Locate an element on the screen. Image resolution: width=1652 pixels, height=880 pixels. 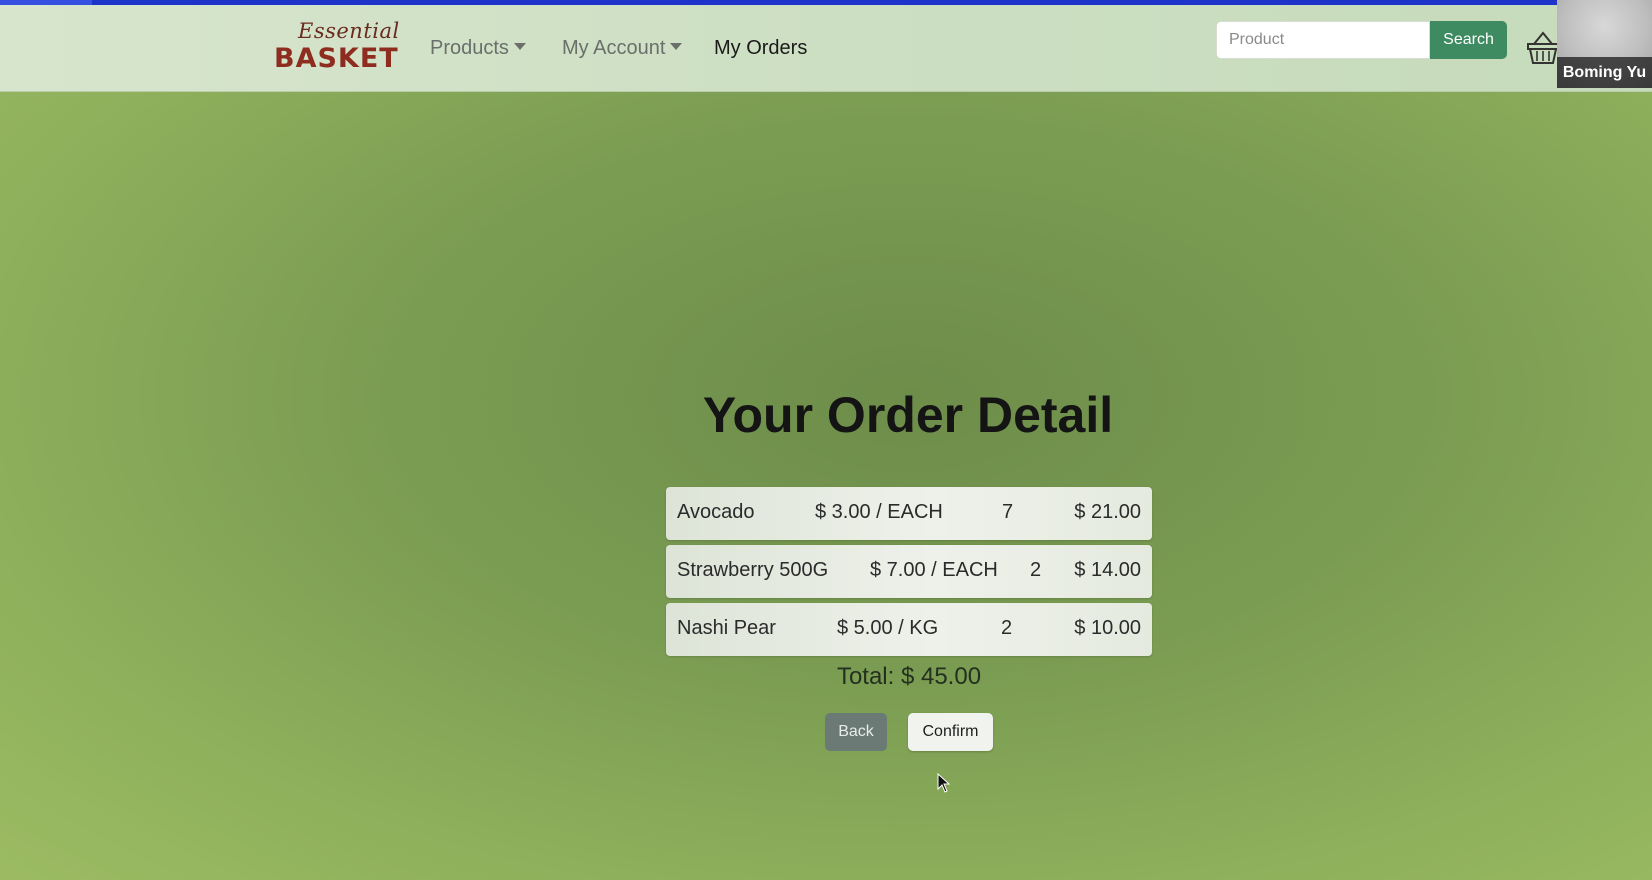
item-name: Avocado is located at coordinates (716, 512).